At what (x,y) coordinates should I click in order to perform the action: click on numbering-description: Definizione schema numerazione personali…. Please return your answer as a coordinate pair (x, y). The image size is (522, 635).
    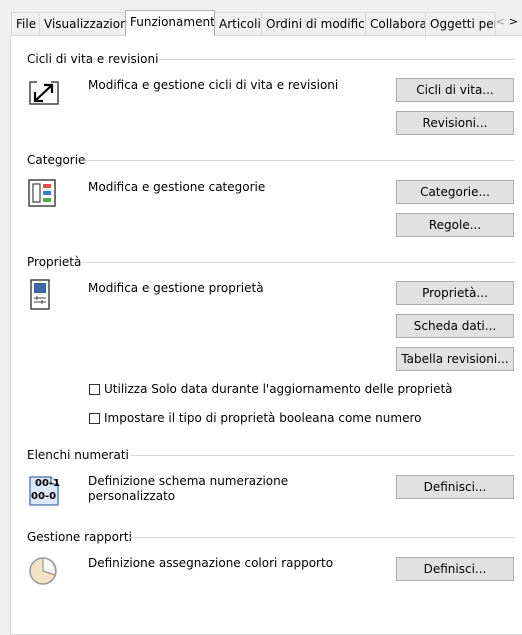
    Looking at the image, I should click on (188, 489).